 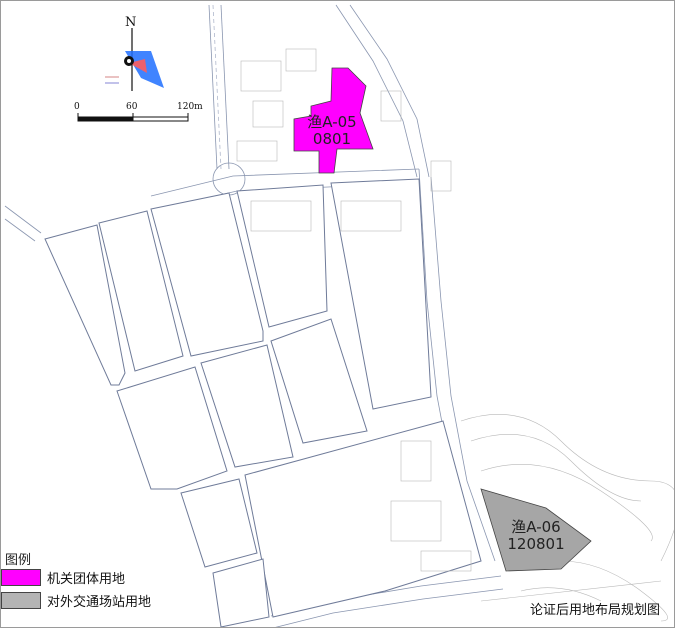 I want to click on legend-item-government: 机关团体用地, so click(x=63, y=577).